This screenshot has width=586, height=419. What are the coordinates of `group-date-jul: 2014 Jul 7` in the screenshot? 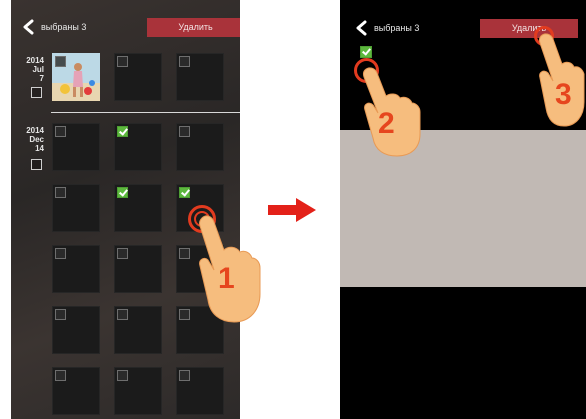 It's located at (29, 69).